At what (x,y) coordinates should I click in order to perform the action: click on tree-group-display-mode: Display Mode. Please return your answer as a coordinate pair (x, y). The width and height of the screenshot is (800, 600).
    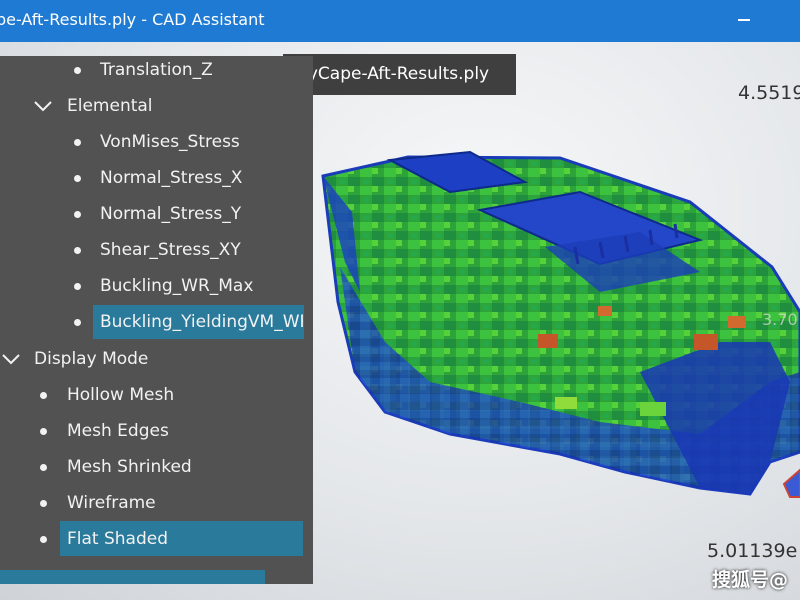
    Looking at the image, I should click on (74, 359).